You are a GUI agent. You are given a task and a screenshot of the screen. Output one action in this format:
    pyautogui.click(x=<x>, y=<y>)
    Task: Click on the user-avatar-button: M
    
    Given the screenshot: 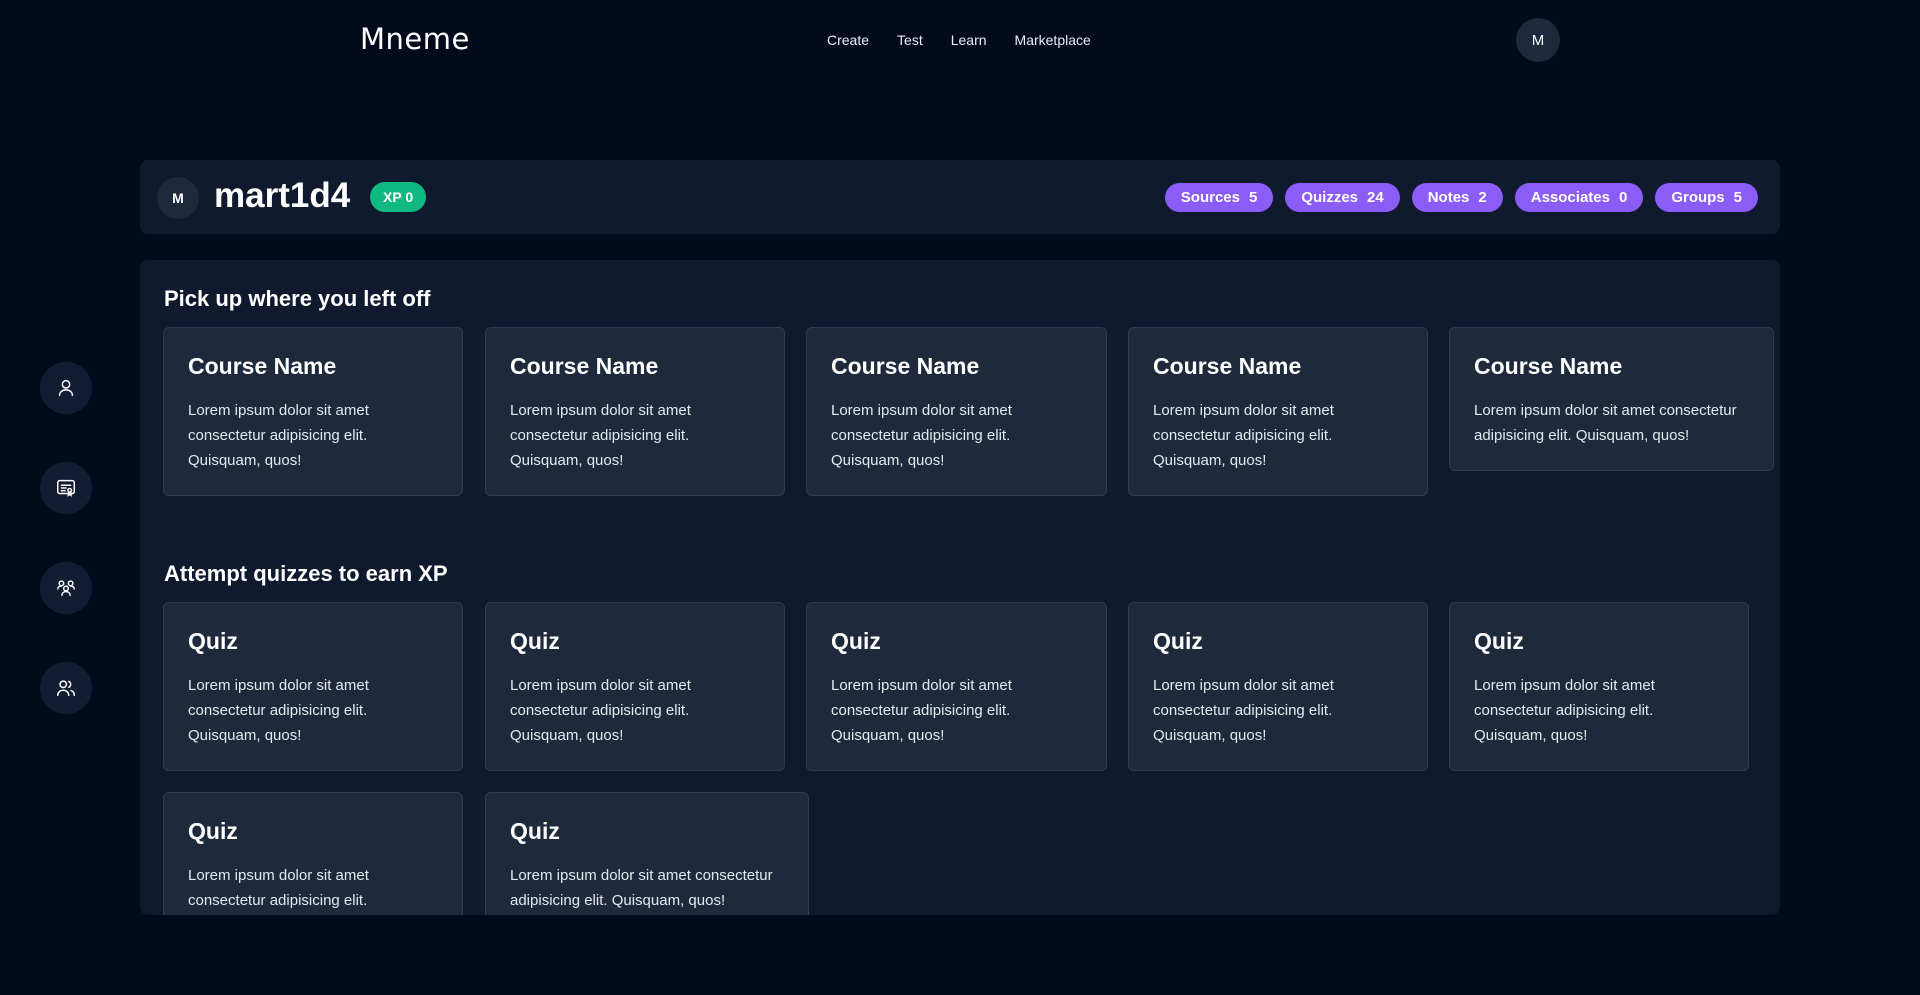 What is the action you would take?
    pyautogui.click(x=1538, y=40)
    